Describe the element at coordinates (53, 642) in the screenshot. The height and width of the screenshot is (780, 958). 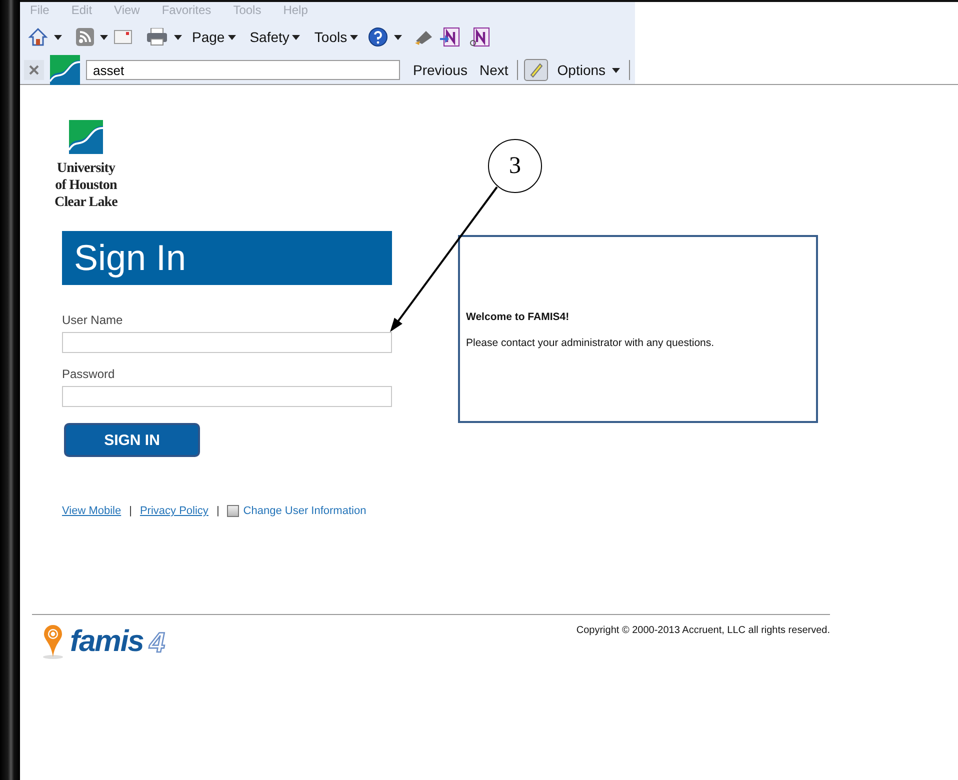
I see `pin-icon` at that location.